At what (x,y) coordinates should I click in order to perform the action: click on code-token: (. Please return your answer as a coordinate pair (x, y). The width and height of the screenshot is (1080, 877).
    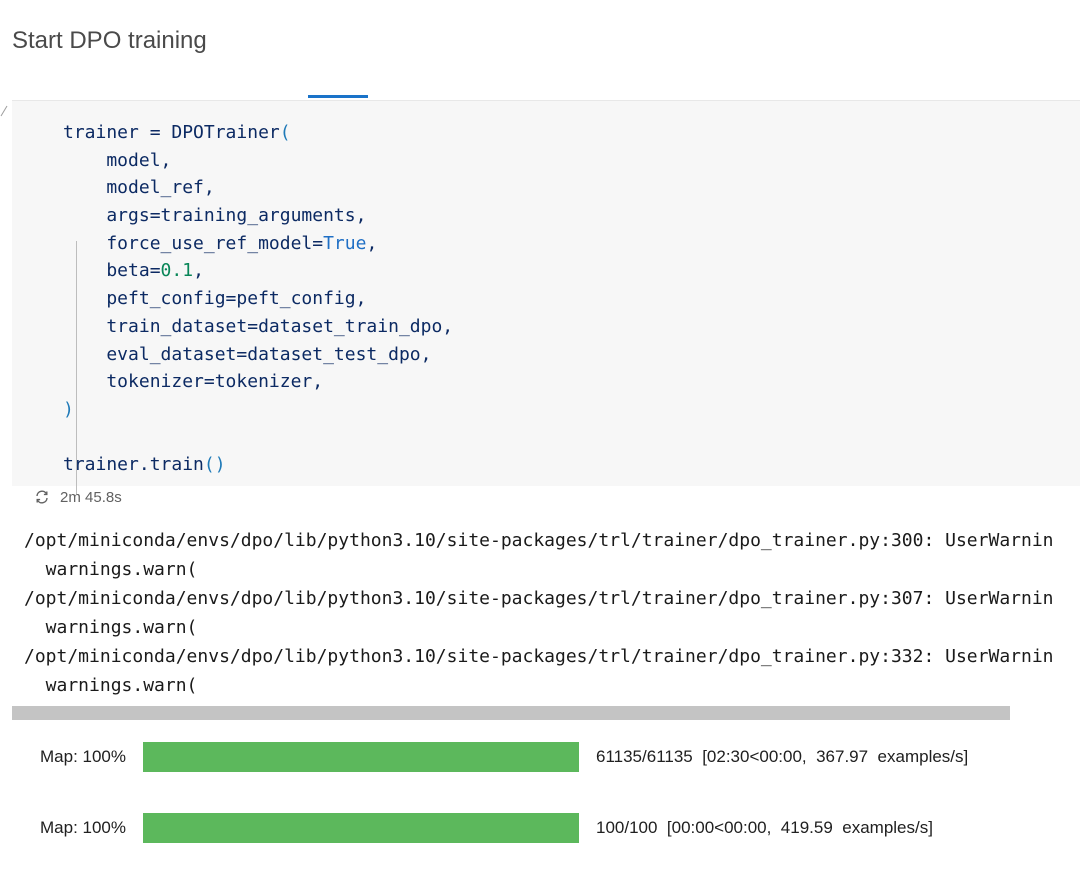
    Looking at the image, I should click on (285, 132).